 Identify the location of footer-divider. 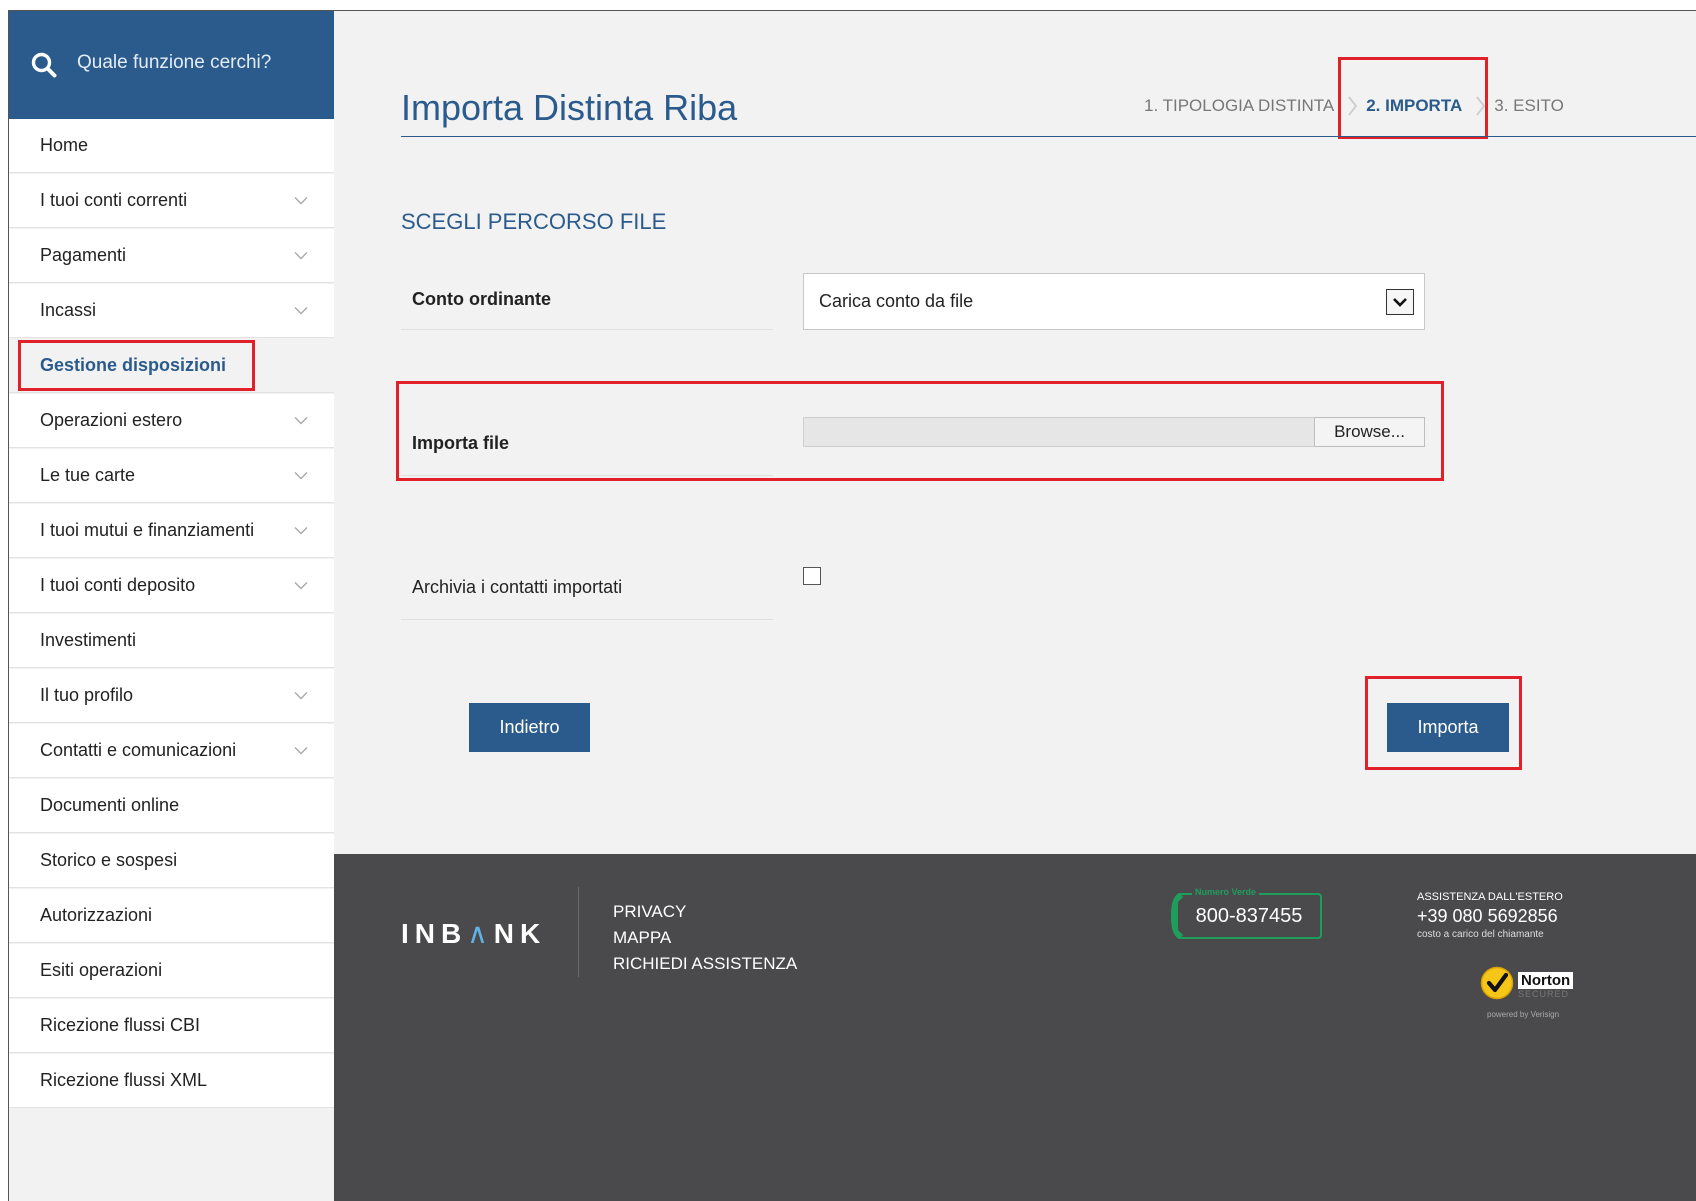
(578, 932).